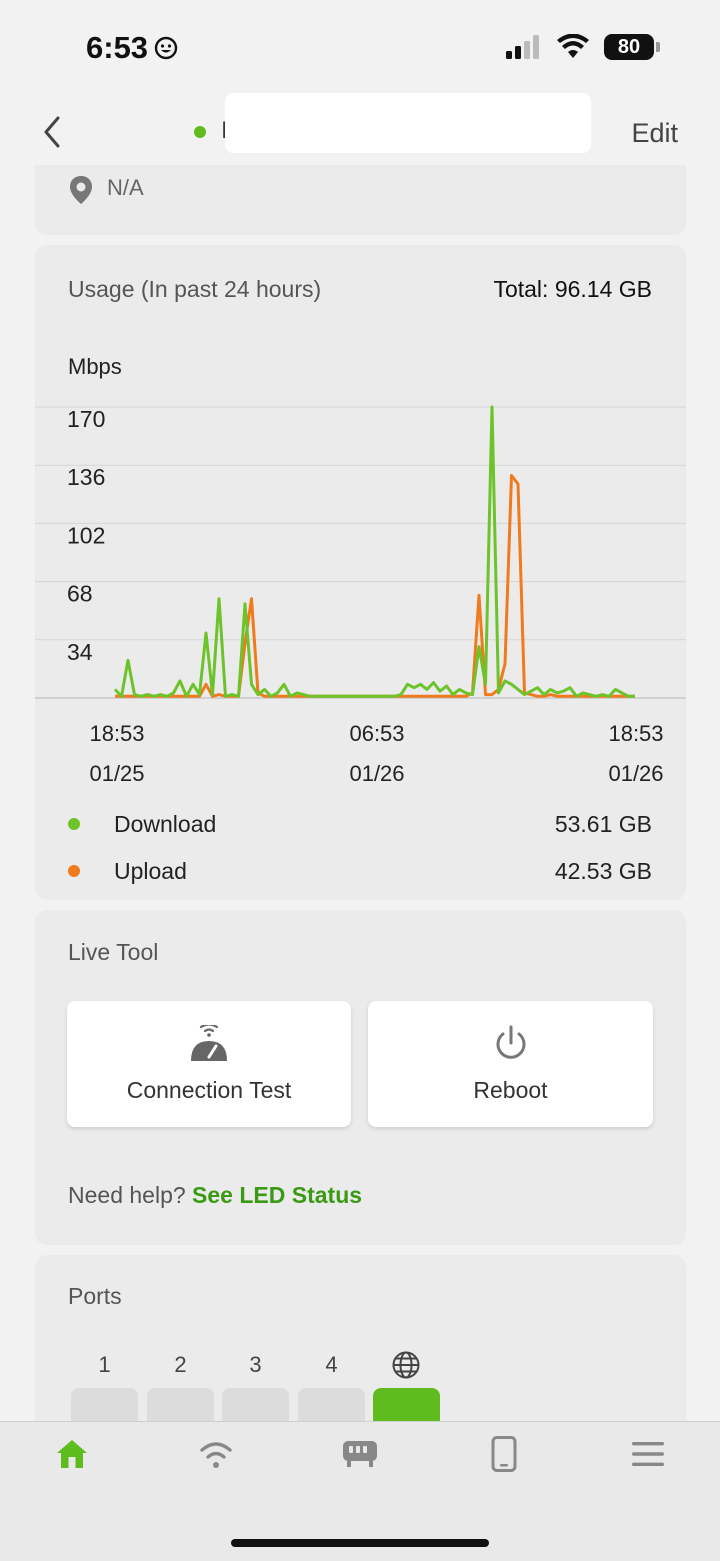  I want to click on globe-icon, so click(406, 1365).